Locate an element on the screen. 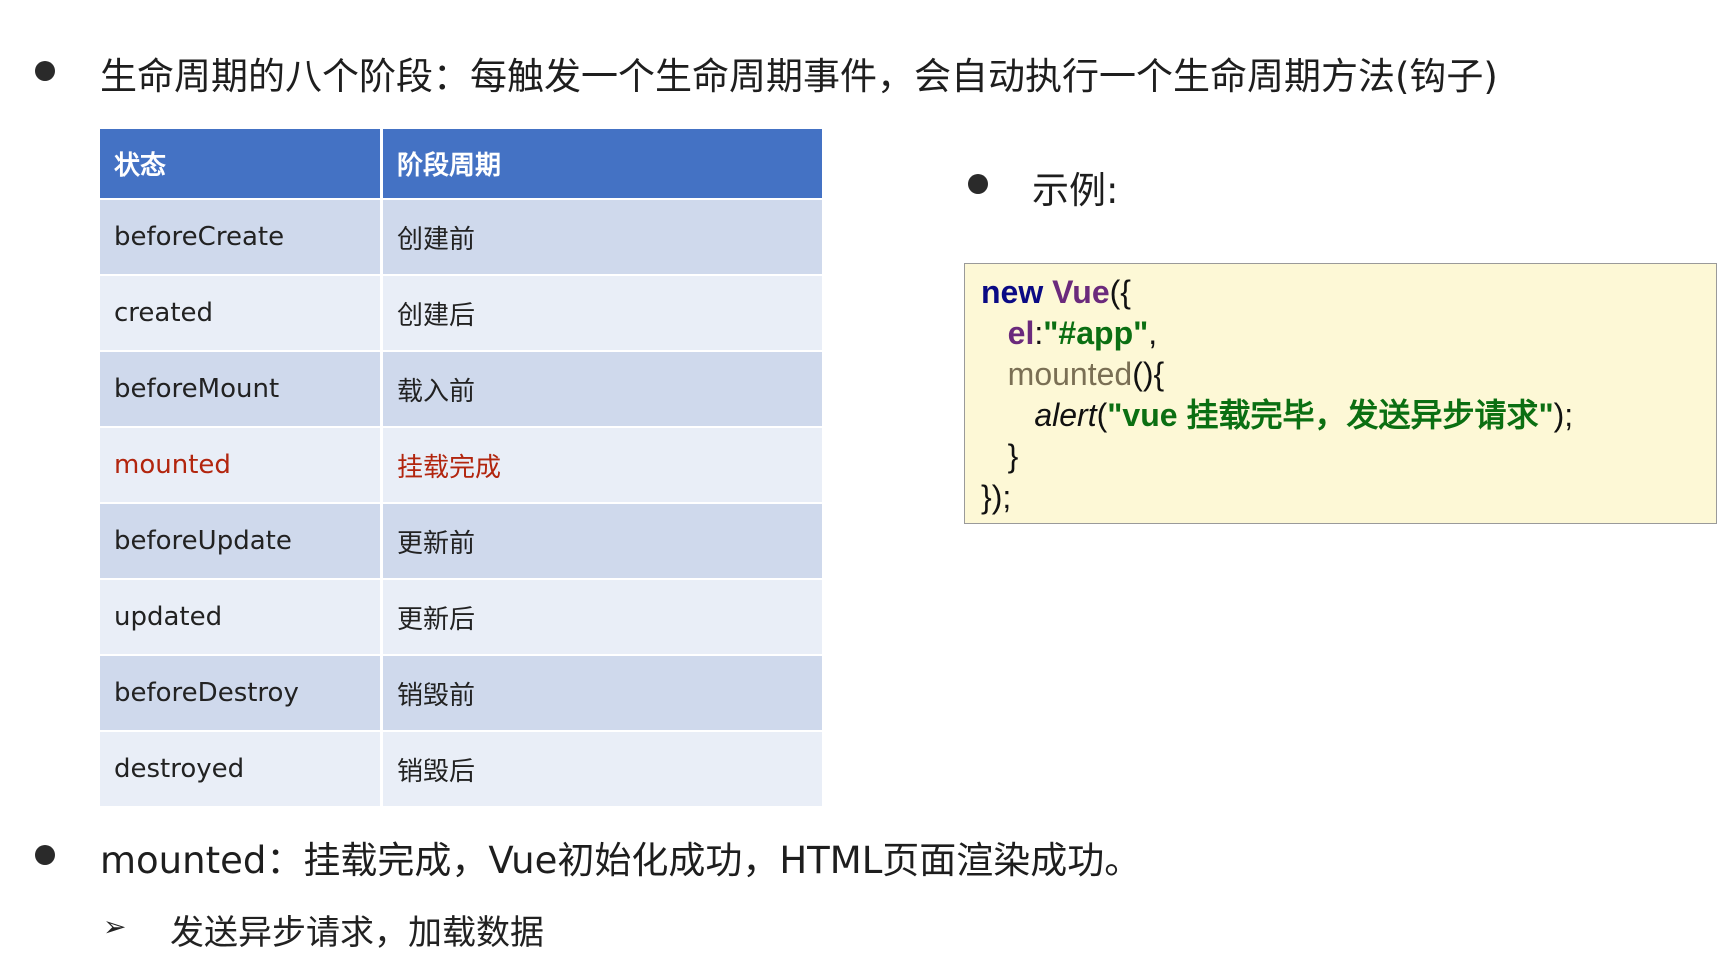 Image resolution: width=1725 pixels, height=954 pixels. table-row: beforeUpdate 更新前 is located at coordinates (461, 540).